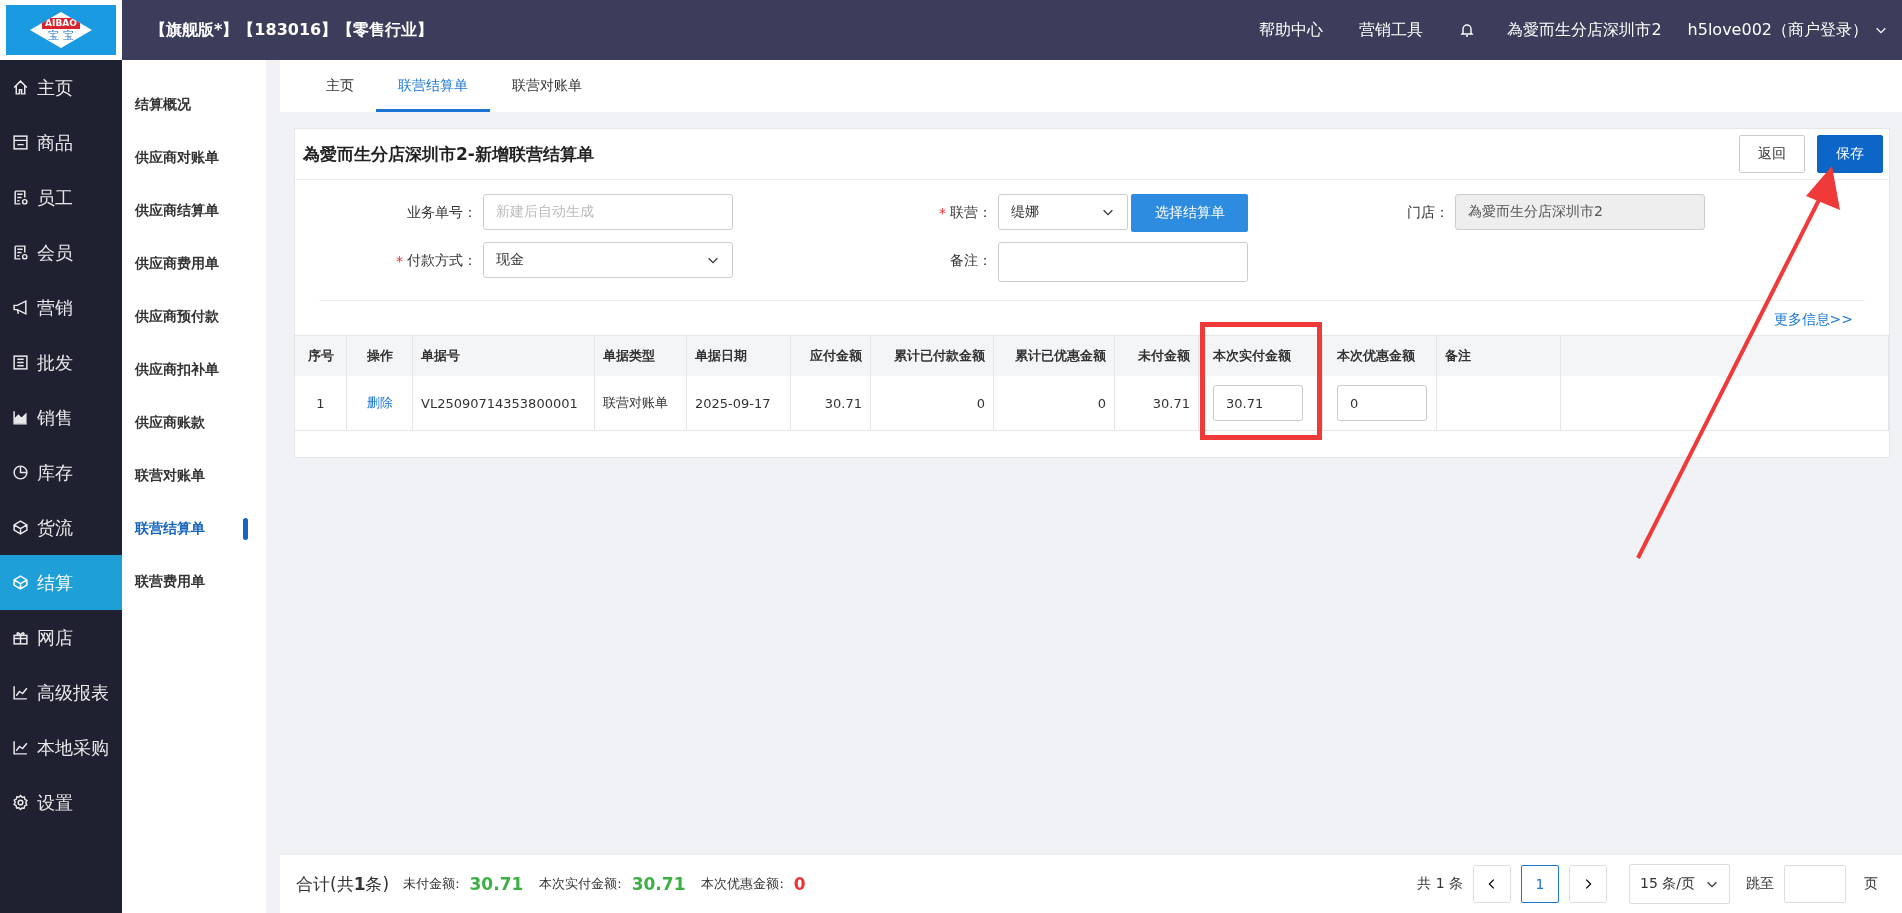  I want to click on amount-field: 30.71, so click(1258, 403).